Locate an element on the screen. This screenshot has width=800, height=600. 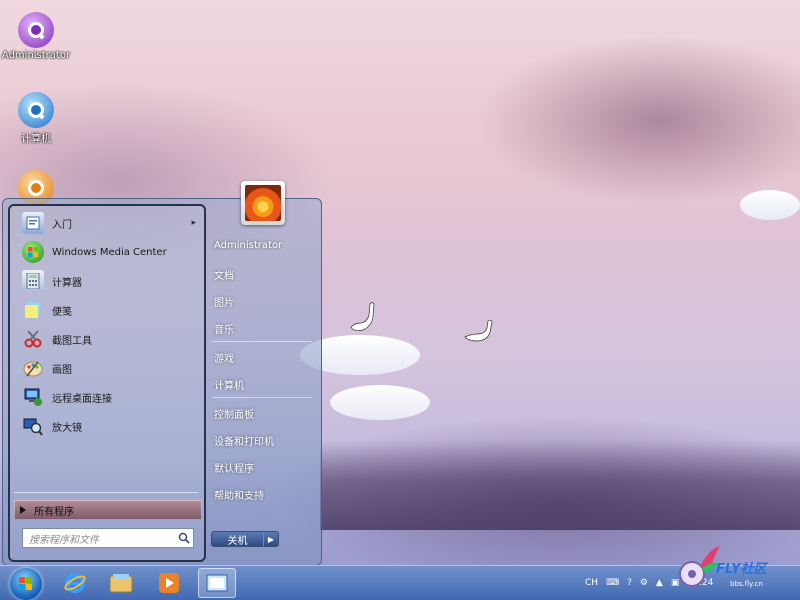
places-item-devices-printers: 设备和打印机 is located at coordinates (244, 440).